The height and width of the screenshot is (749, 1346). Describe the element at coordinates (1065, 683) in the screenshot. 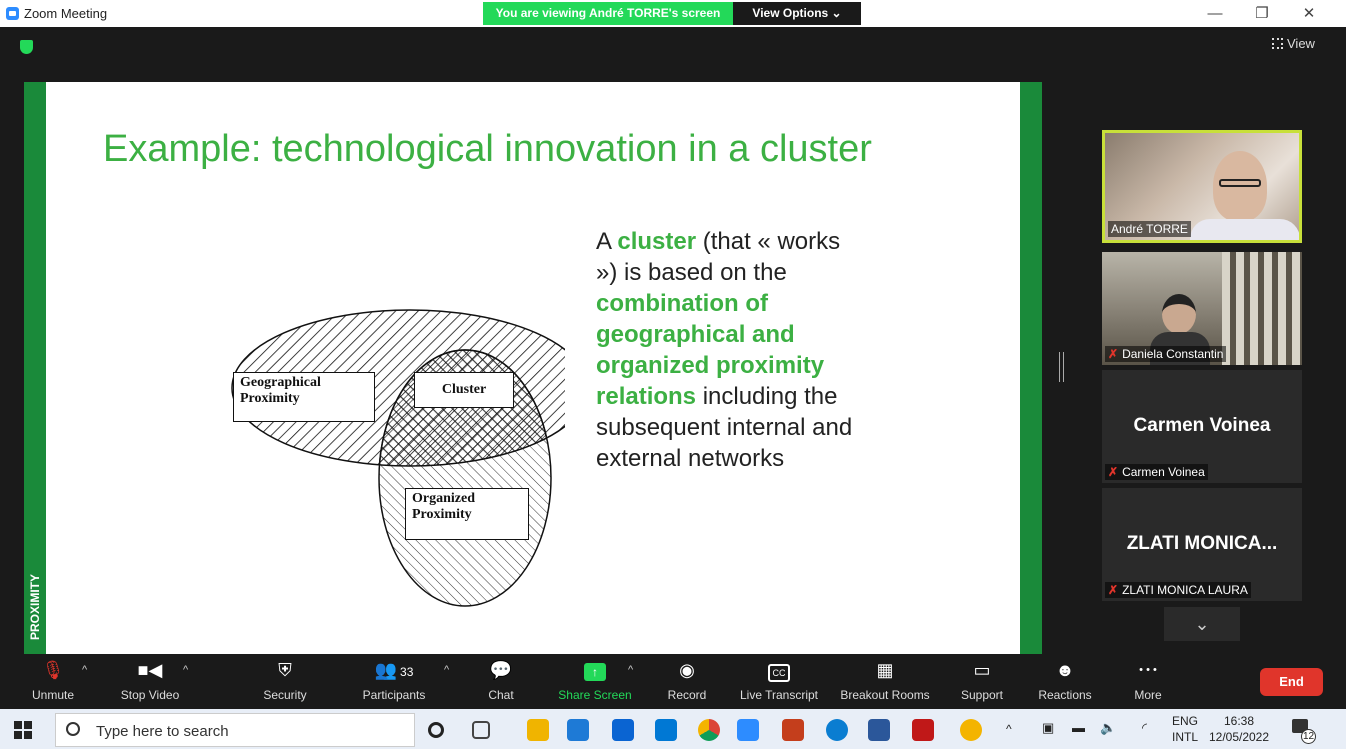

I see `reactions-button: ☻ Reactions` at that location.